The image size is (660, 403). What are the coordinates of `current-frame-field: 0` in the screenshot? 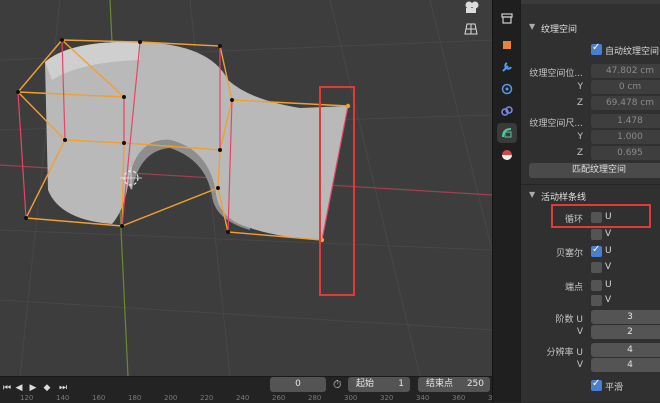 It's located at (298, 384).